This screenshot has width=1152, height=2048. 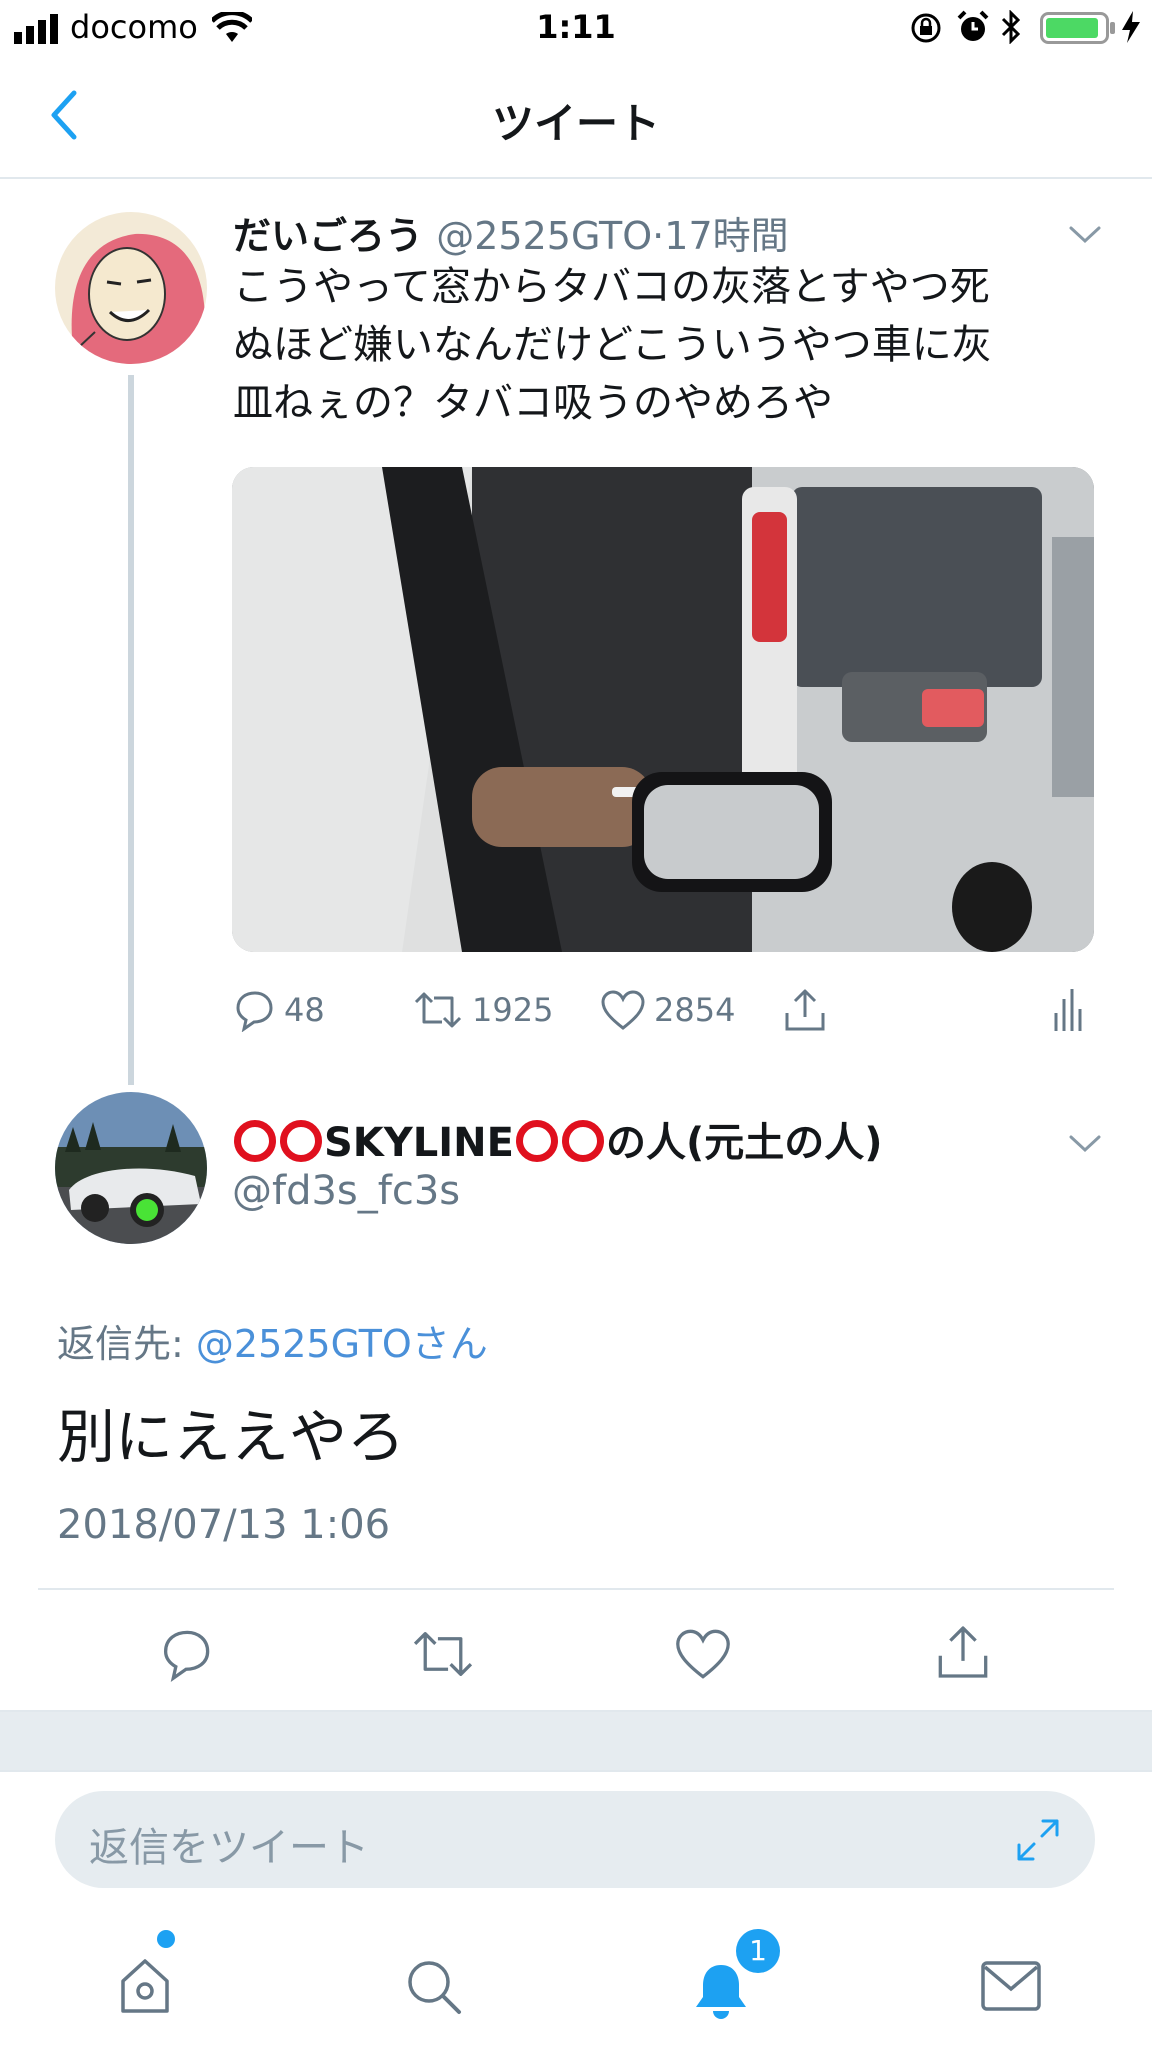 I want to click on navigation-bar: ツイート, so click(x=576, y=119).